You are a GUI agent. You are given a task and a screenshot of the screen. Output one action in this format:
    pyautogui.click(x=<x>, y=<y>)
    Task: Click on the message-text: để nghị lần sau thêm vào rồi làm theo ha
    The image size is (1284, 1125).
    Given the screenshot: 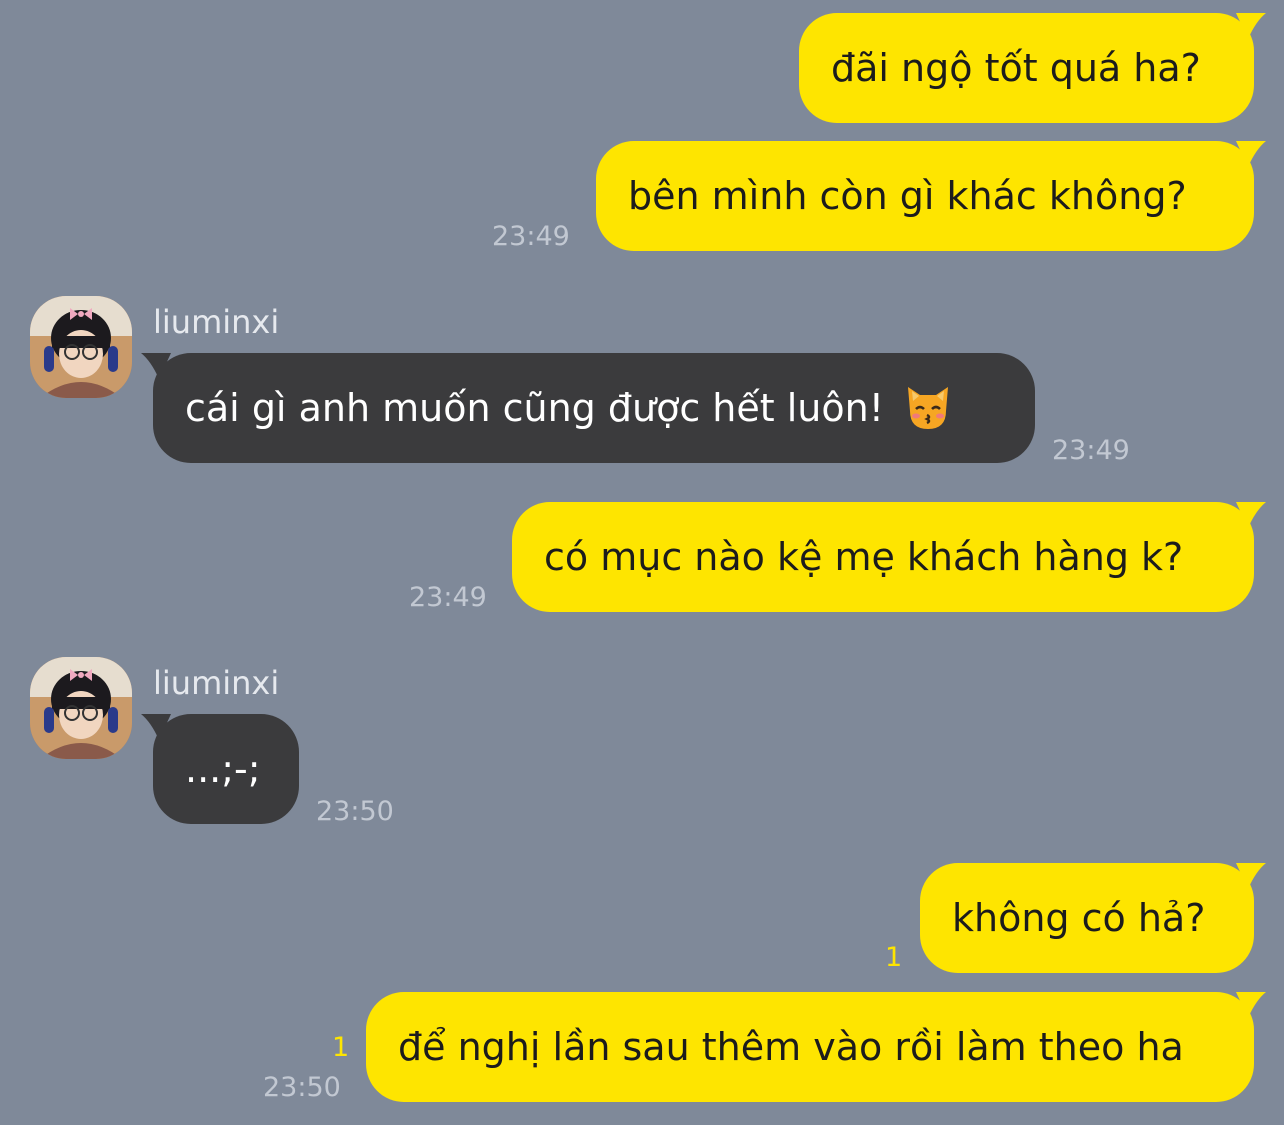 What is the action you would take?
    pyautogui.click(x=791, y=1047)
    